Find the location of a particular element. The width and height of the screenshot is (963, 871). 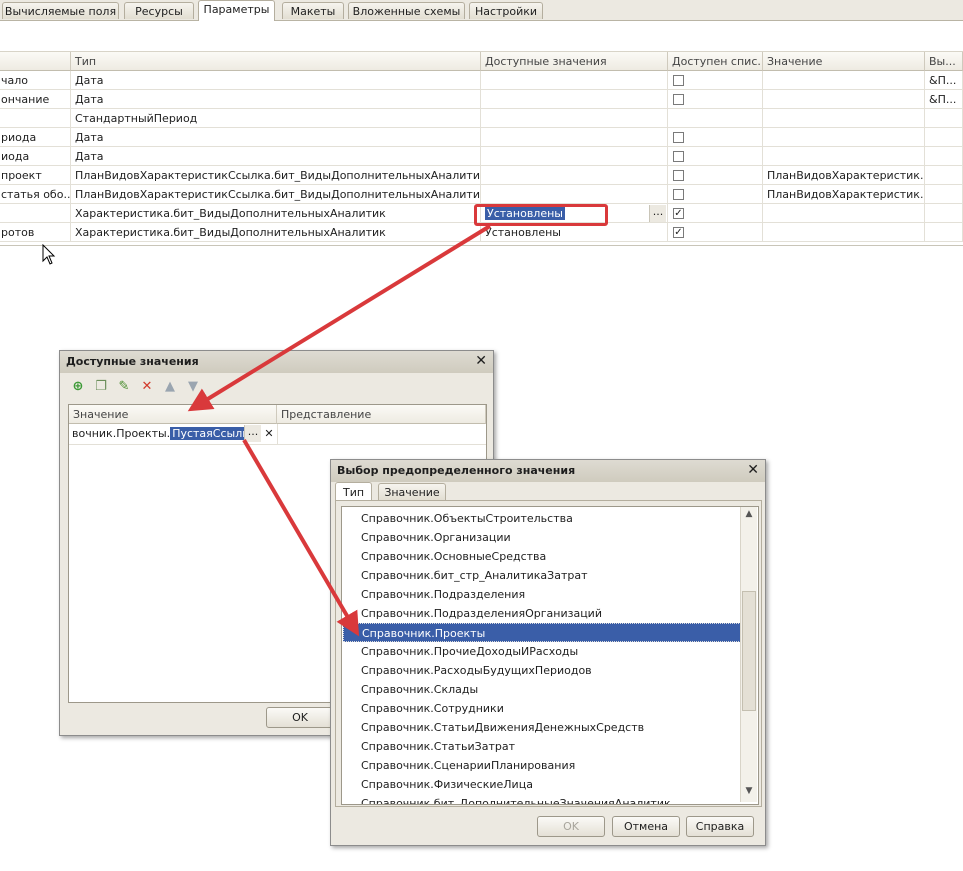

arrow-to-dialog is located at coordinates (339, 318).